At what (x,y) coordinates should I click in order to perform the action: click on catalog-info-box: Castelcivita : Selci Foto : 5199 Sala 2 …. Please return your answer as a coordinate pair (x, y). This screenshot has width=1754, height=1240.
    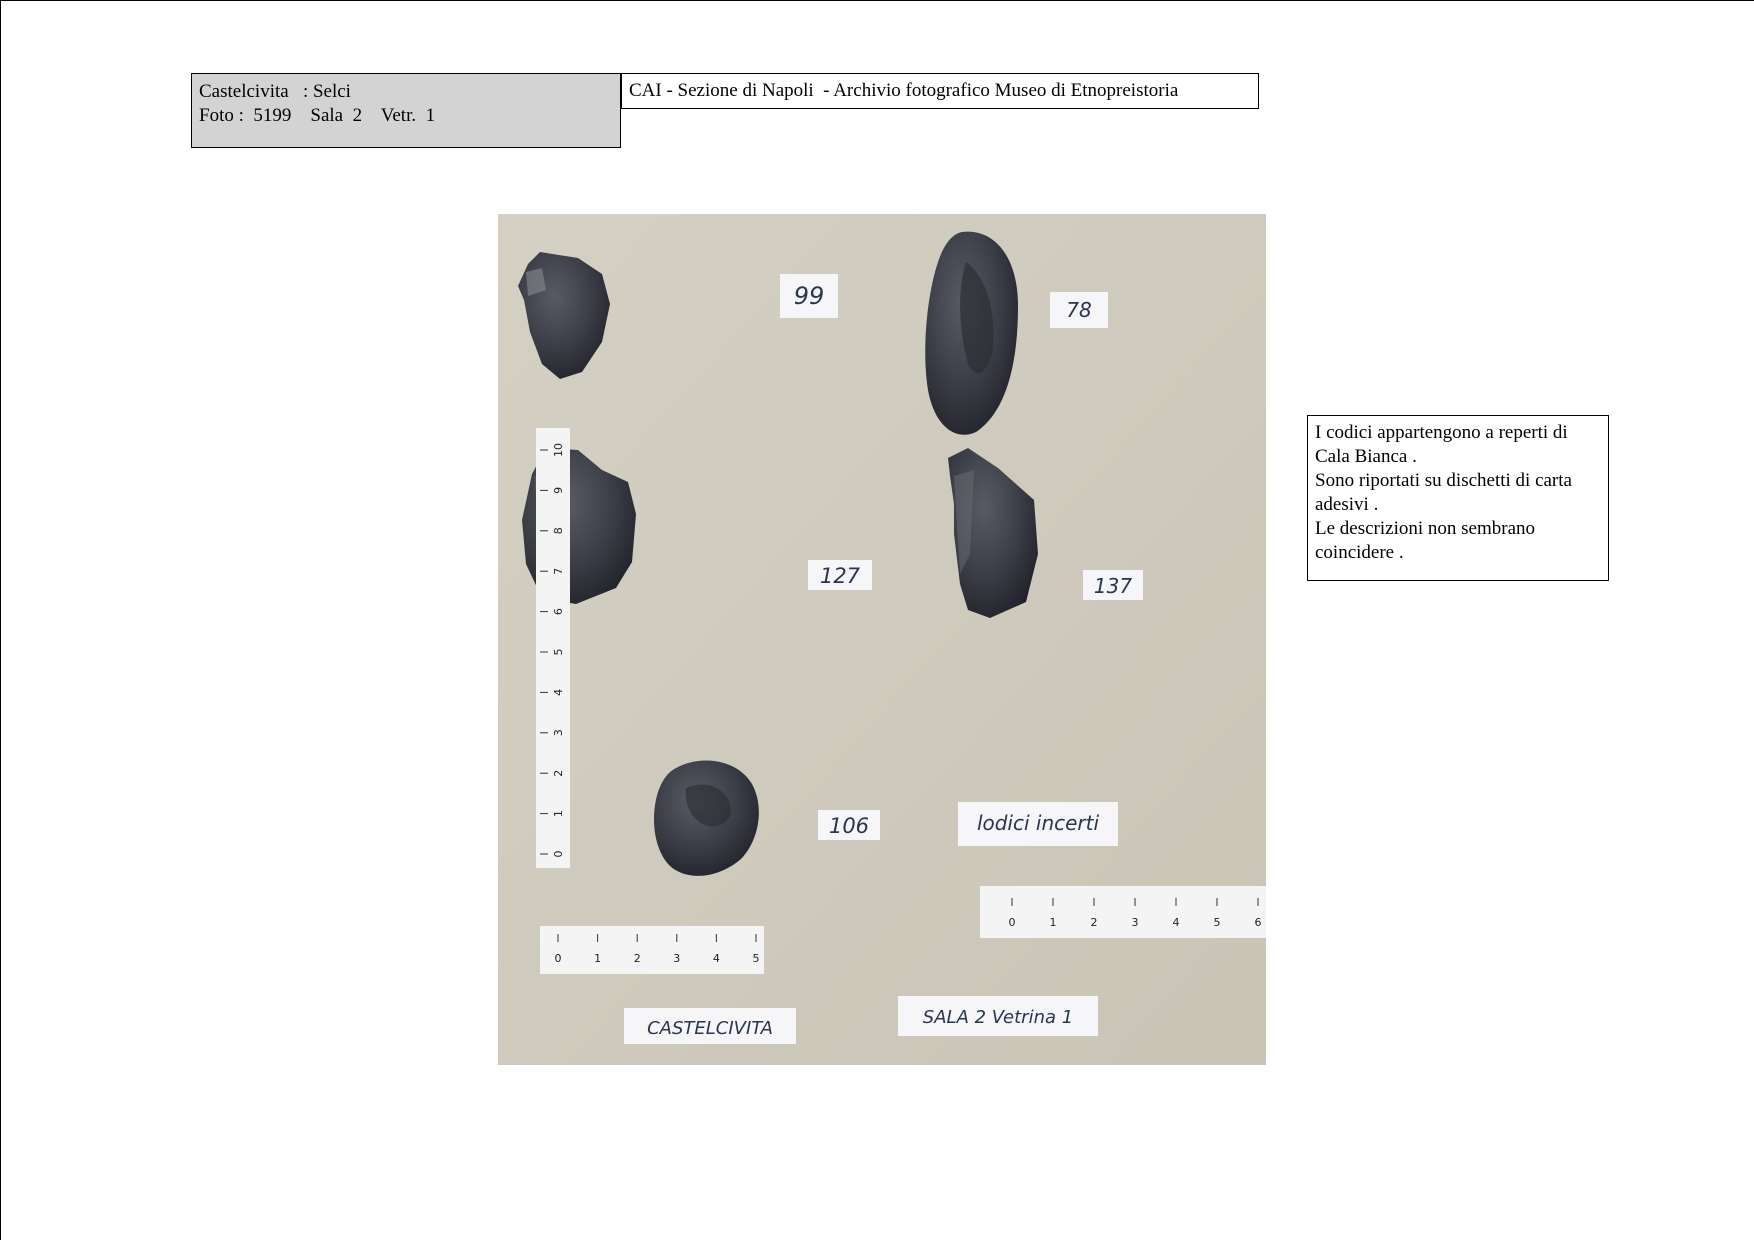
    Looking at the image, I should click on (406, 110).